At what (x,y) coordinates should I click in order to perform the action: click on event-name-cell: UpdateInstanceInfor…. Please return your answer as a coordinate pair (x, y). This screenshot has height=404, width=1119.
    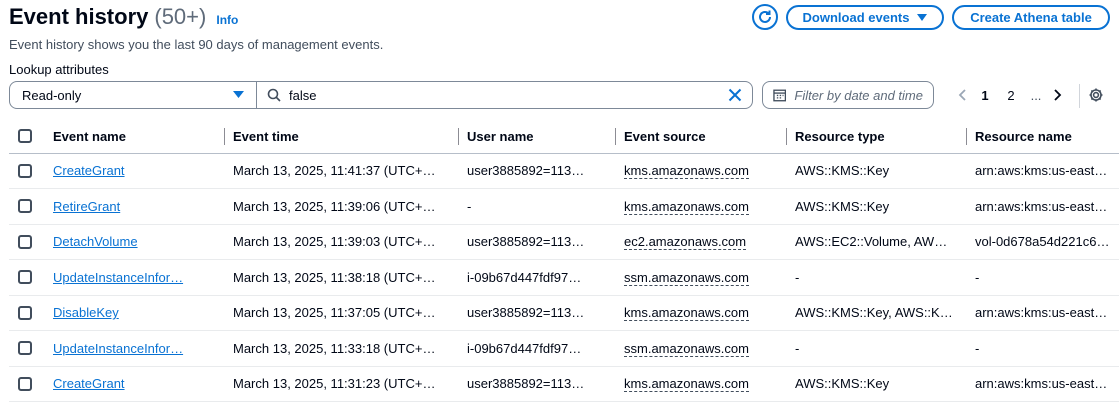
    Looking at the image, I should click on (117, 348).